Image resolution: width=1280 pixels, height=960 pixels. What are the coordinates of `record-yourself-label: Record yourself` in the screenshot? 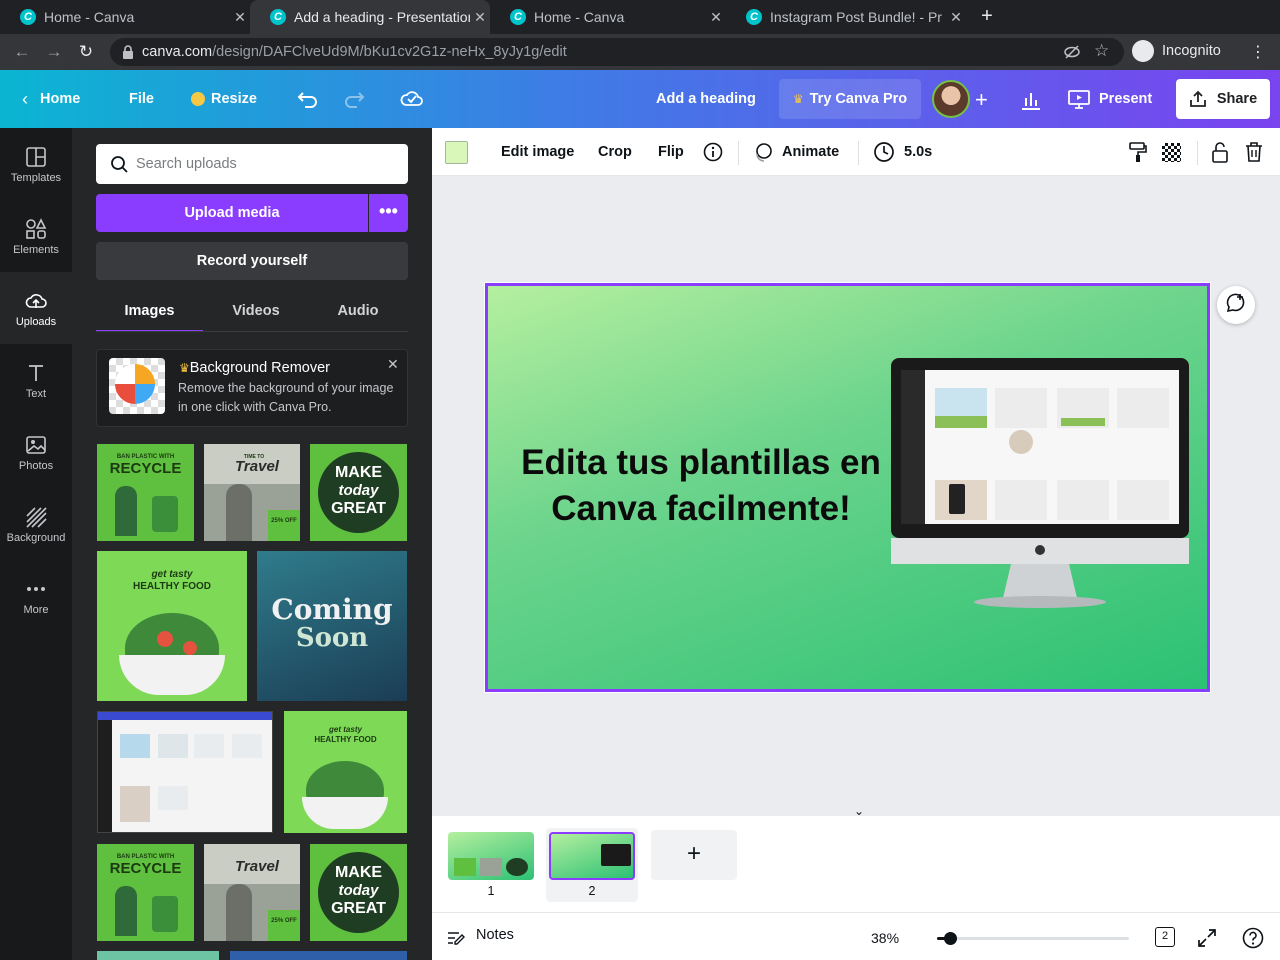 It's located at (252, 261).